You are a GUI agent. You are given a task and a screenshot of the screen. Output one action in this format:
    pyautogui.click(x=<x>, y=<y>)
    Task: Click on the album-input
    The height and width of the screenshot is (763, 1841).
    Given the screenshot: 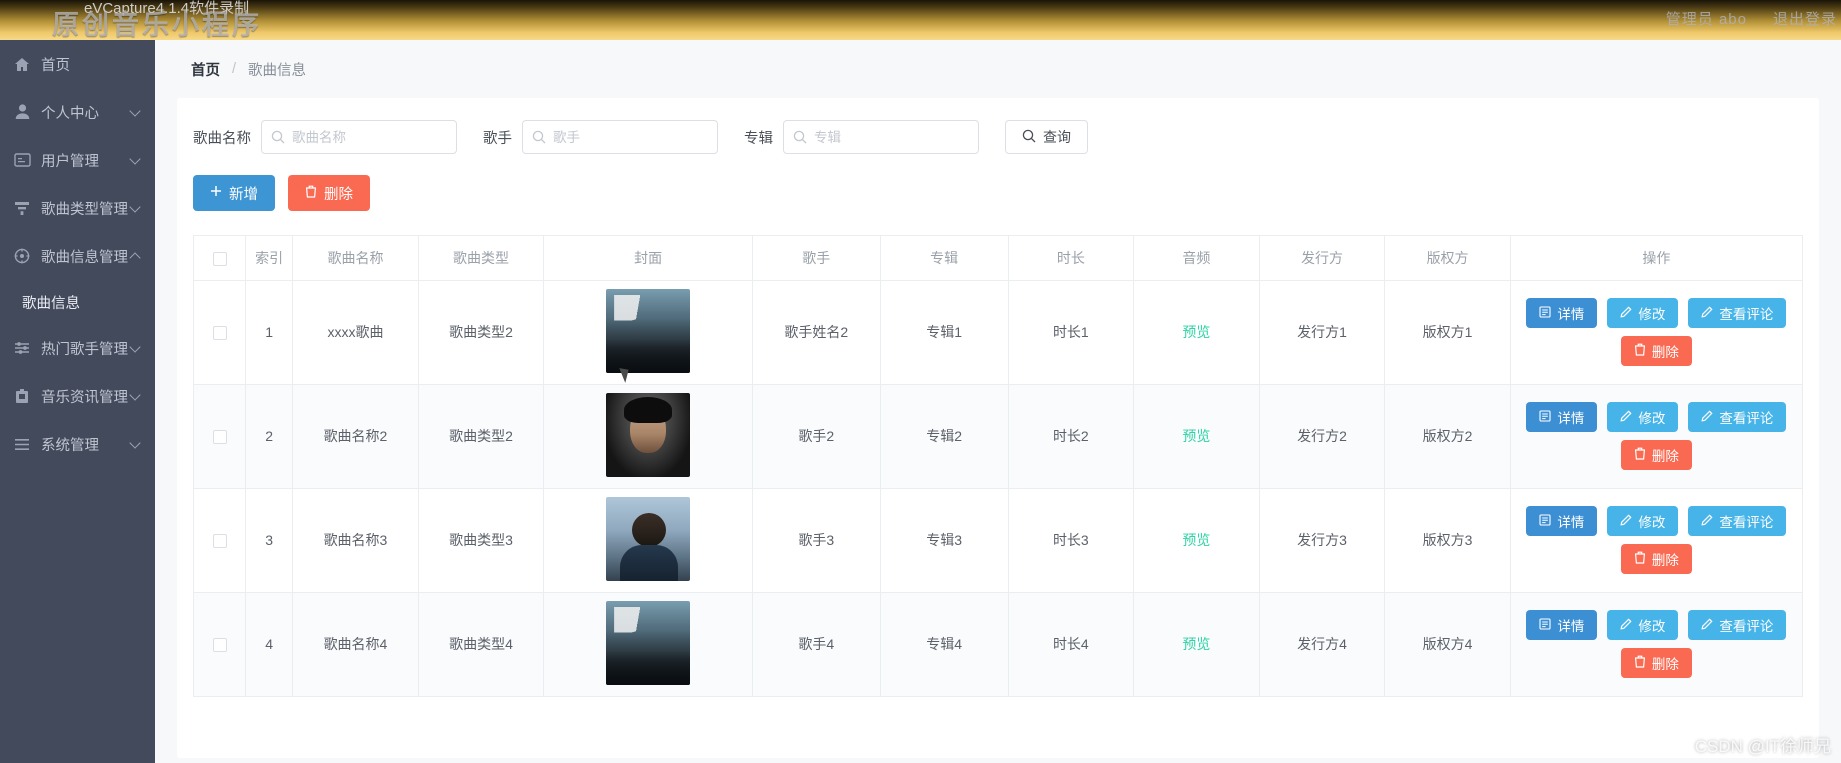 What is the action you would take?
    pyautogui.click(x=891, y=137)
    